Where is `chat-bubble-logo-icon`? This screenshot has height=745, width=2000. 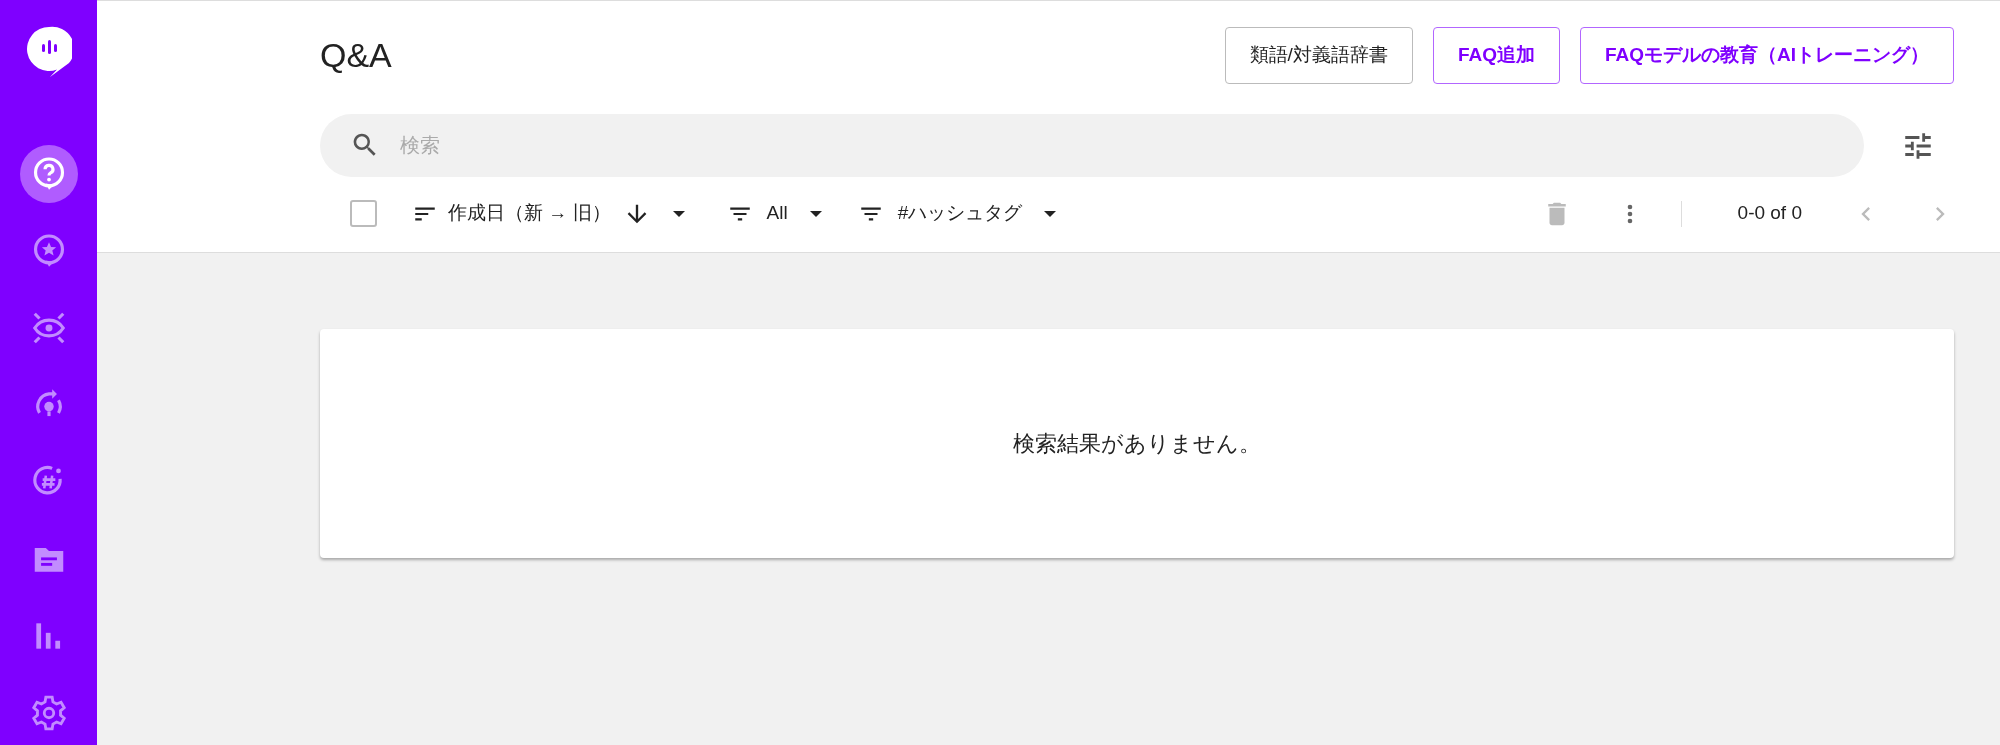
chat-bubble-logo-icon is located at coordinates (48, 52).